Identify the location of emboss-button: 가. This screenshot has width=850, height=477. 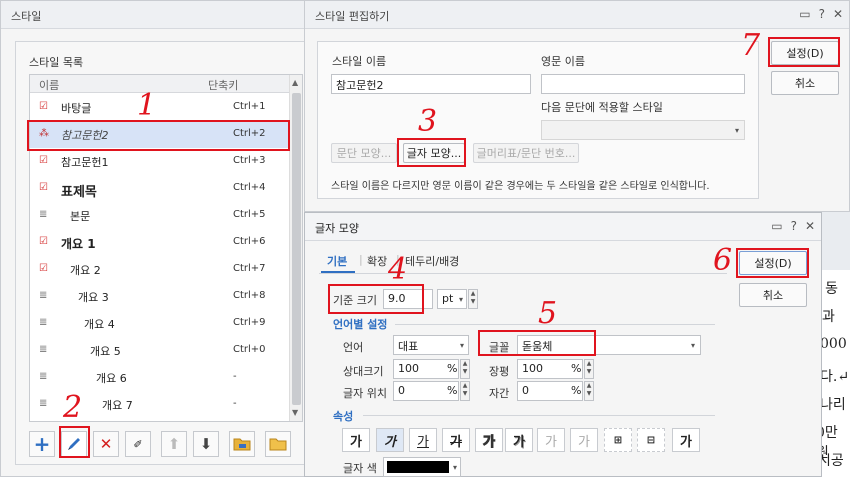
(551, 440).